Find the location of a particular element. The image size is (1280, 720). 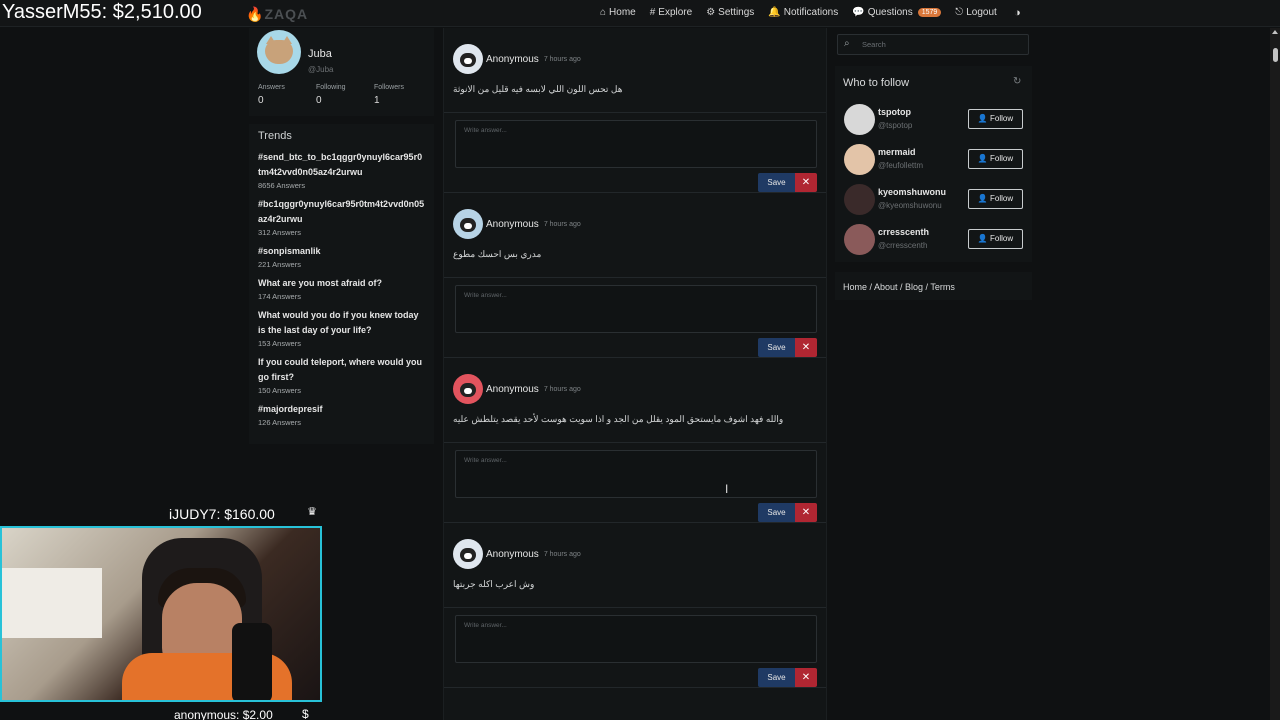

footer-links: Home / About / Blog / Terms is located at coordinates (933, 286).